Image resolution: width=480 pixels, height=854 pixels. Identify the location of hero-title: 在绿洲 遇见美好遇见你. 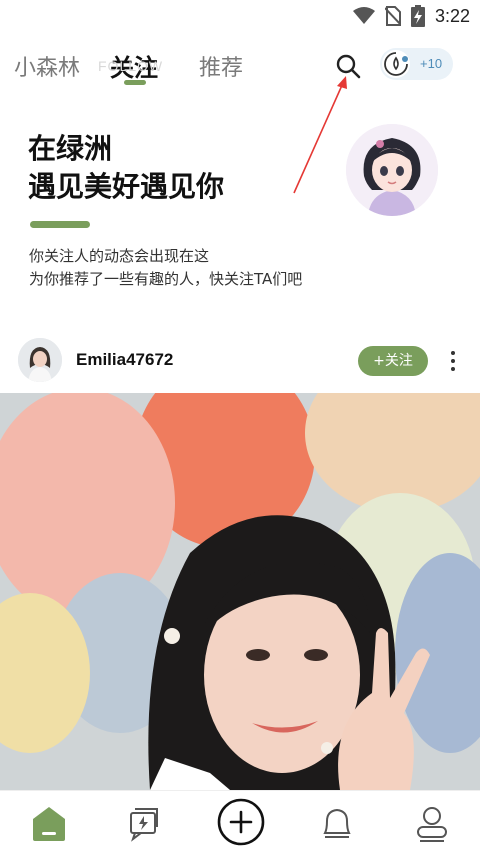
(126, 168).